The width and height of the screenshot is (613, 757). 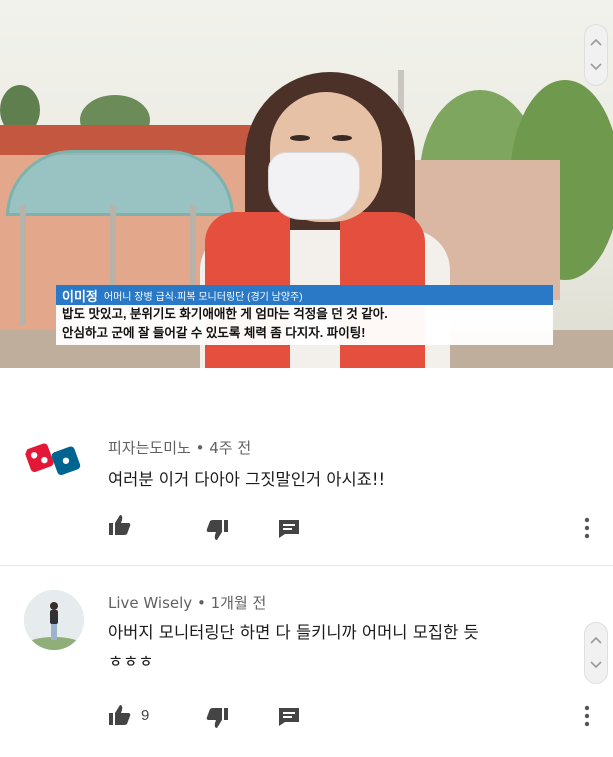 What do you see at coordinates (230, 448) in the screenshot?
I see `comment-time: 4주 전` at bounding box center [230, 448].